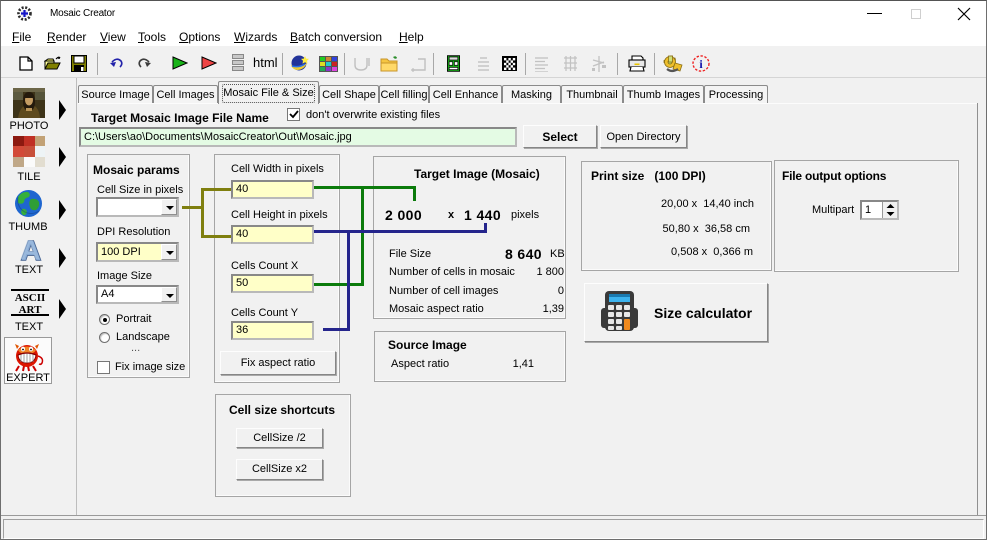  What do you see at coordinates (701, 64) in the screenshot?
I see `svg-text: i` at bounding box center [701, 64].